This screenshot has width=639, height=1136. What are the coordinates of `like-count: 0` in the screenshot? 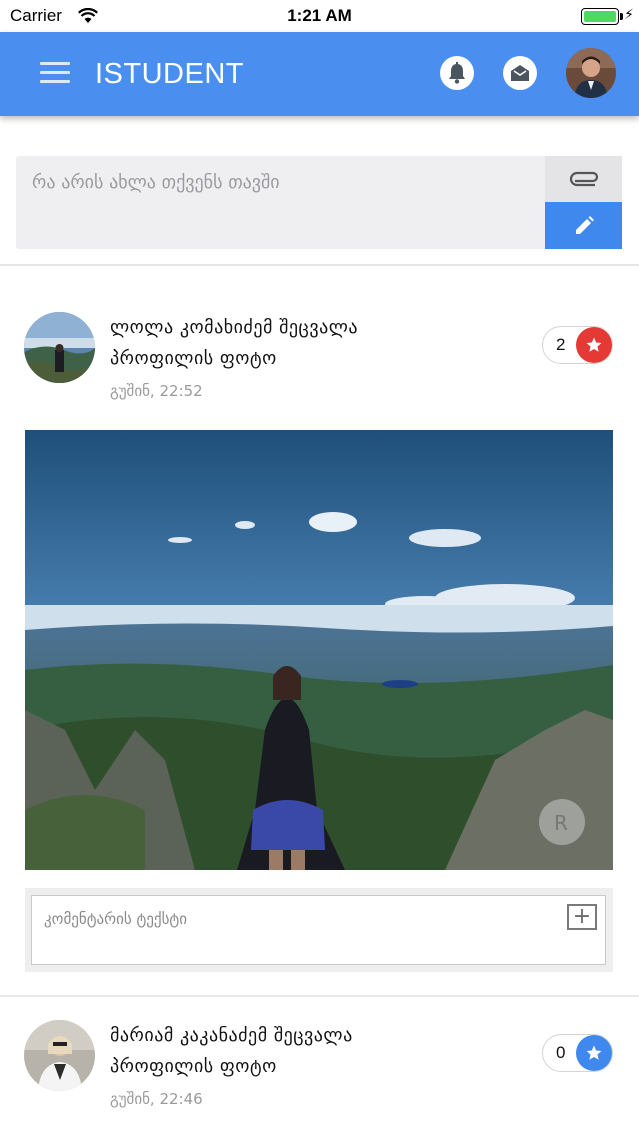 It's located at (561, 1052).